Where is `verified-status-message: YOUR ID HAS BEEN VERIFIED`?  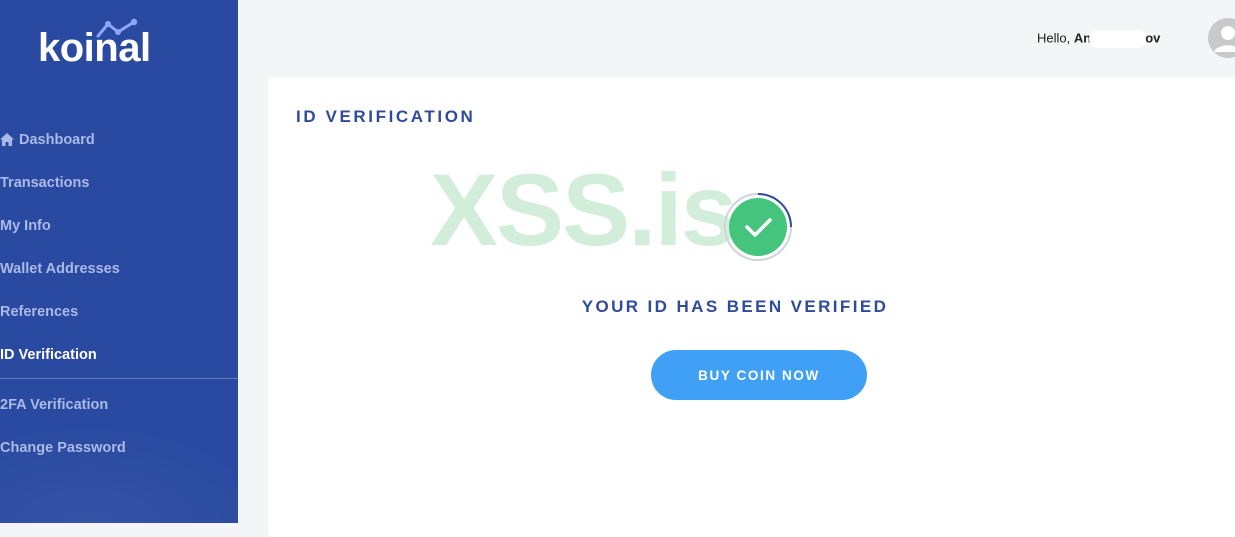 verified-status-message: YOUR ID HAS BEEN VERIFIED is located at coordinates (751, 307).